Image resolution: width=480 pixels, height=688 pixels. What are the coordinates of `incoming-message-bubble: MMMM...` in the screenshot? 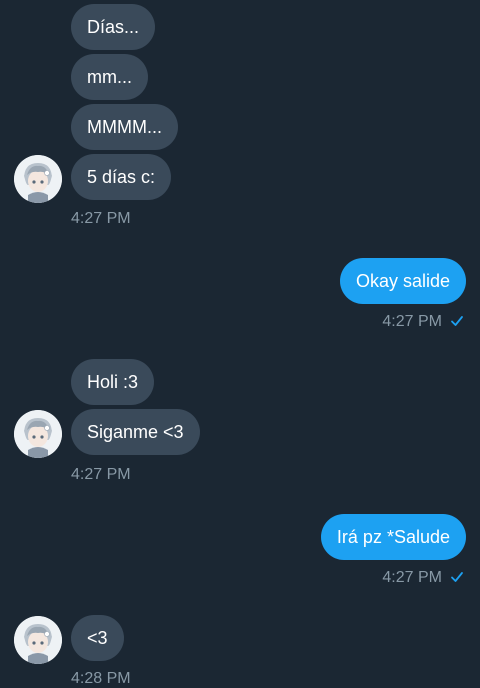 It's located at (124, 127).